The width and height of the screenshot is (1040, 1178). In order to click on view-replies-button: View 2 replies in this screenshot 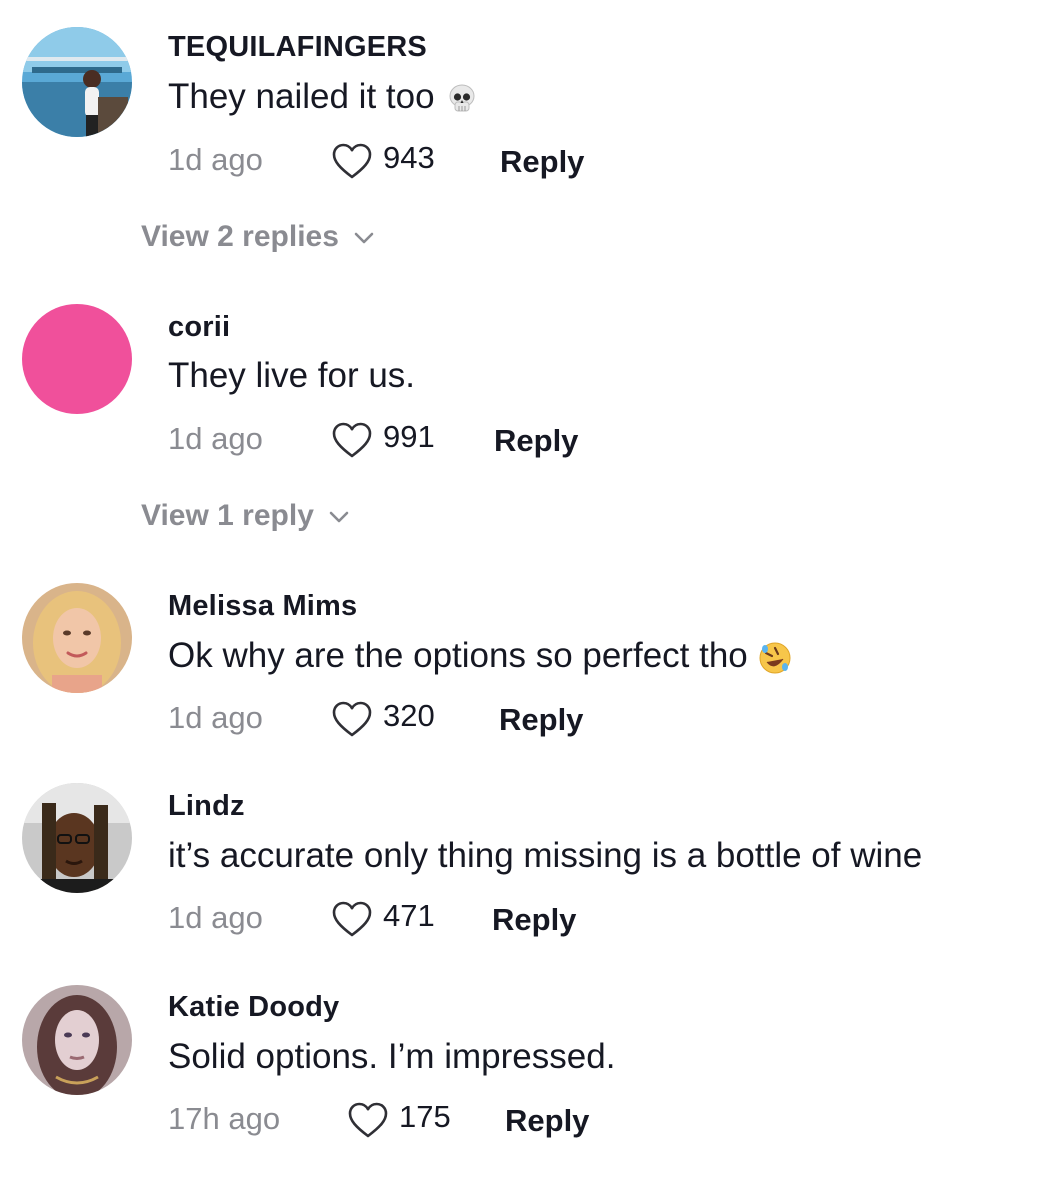, I will do `click(258, 237)`.